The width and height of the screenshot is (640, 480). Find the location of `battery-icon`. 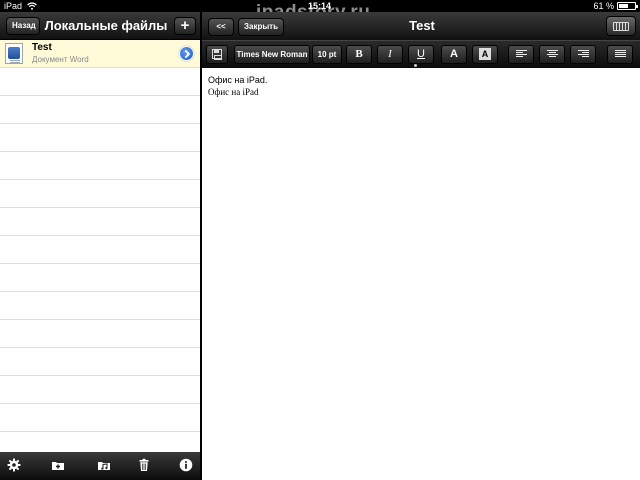

battery-icon is located at coordinates (627, 6).